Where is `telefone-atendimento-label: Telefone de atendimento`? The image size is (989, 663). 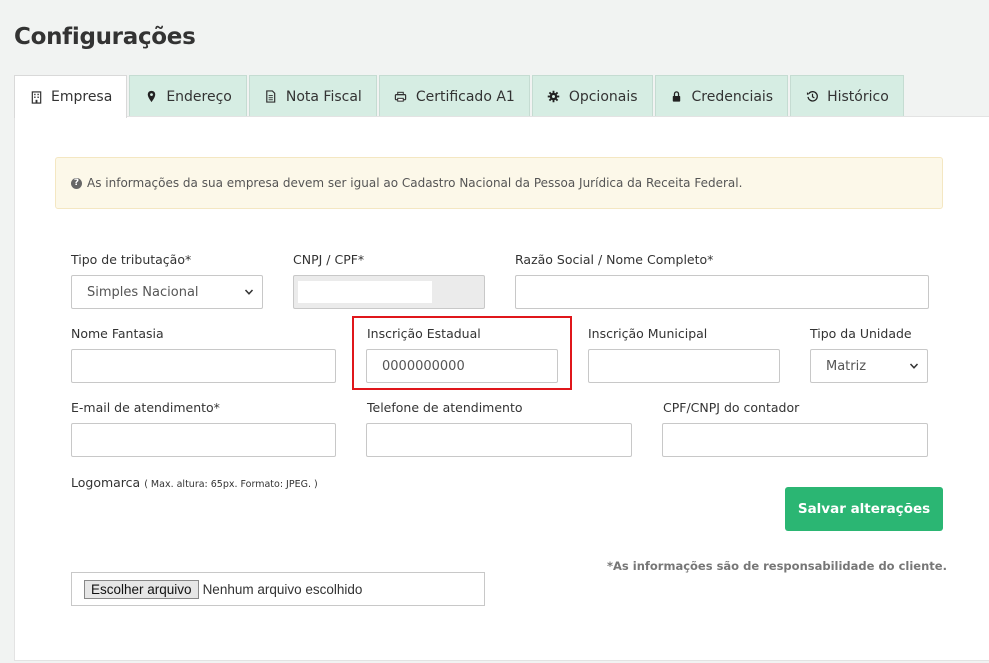 telefone-atendimento-label: Telefone de atendimento is located at coordinates (445, 407).